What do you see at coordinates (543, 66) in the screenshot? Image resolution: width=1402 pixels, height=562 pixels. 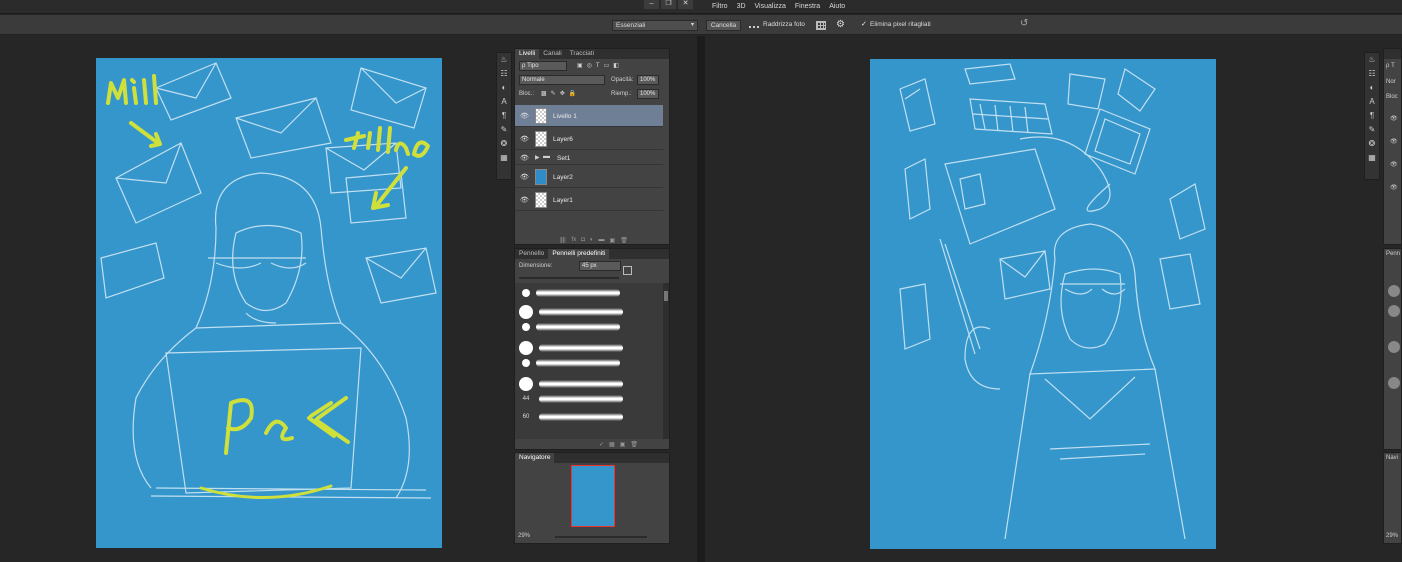 I see `layer-filter-select: ρ Tipo` at bounding box center [543, 66].